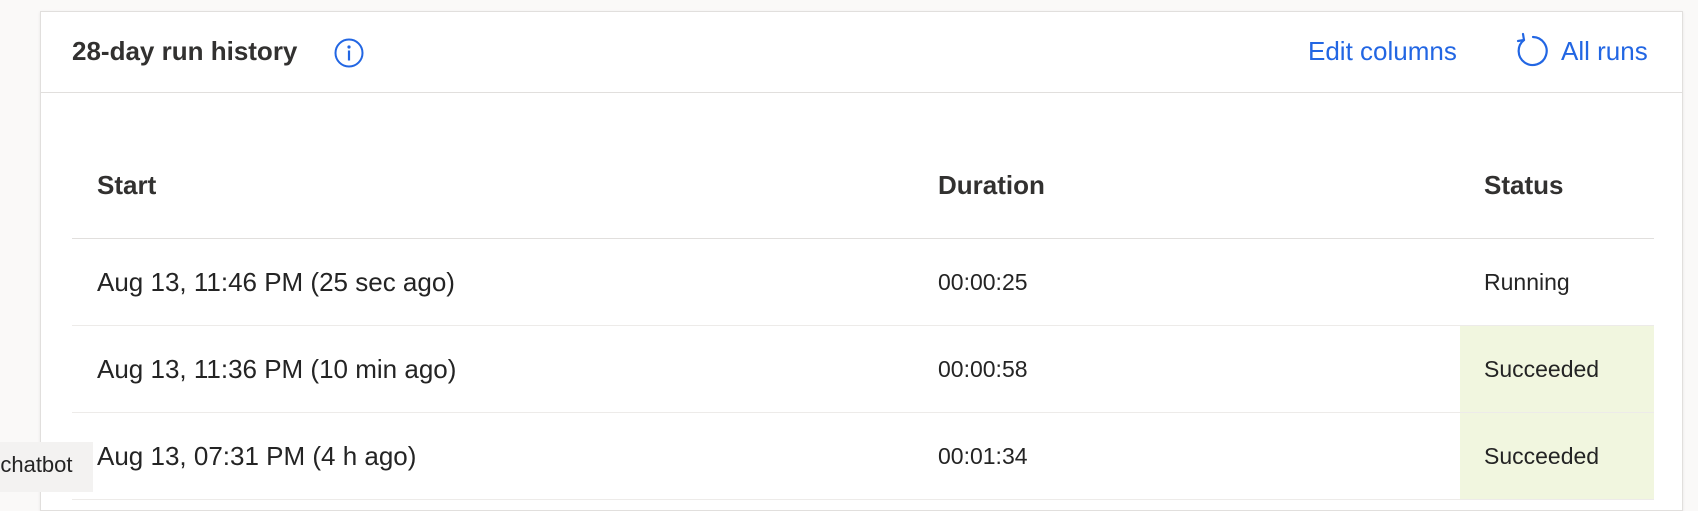 The height and width of the screenshot is (511, 1698). Describe the element at coordinates (349, 53) in the screenshot. I see `info-icon` at that location.